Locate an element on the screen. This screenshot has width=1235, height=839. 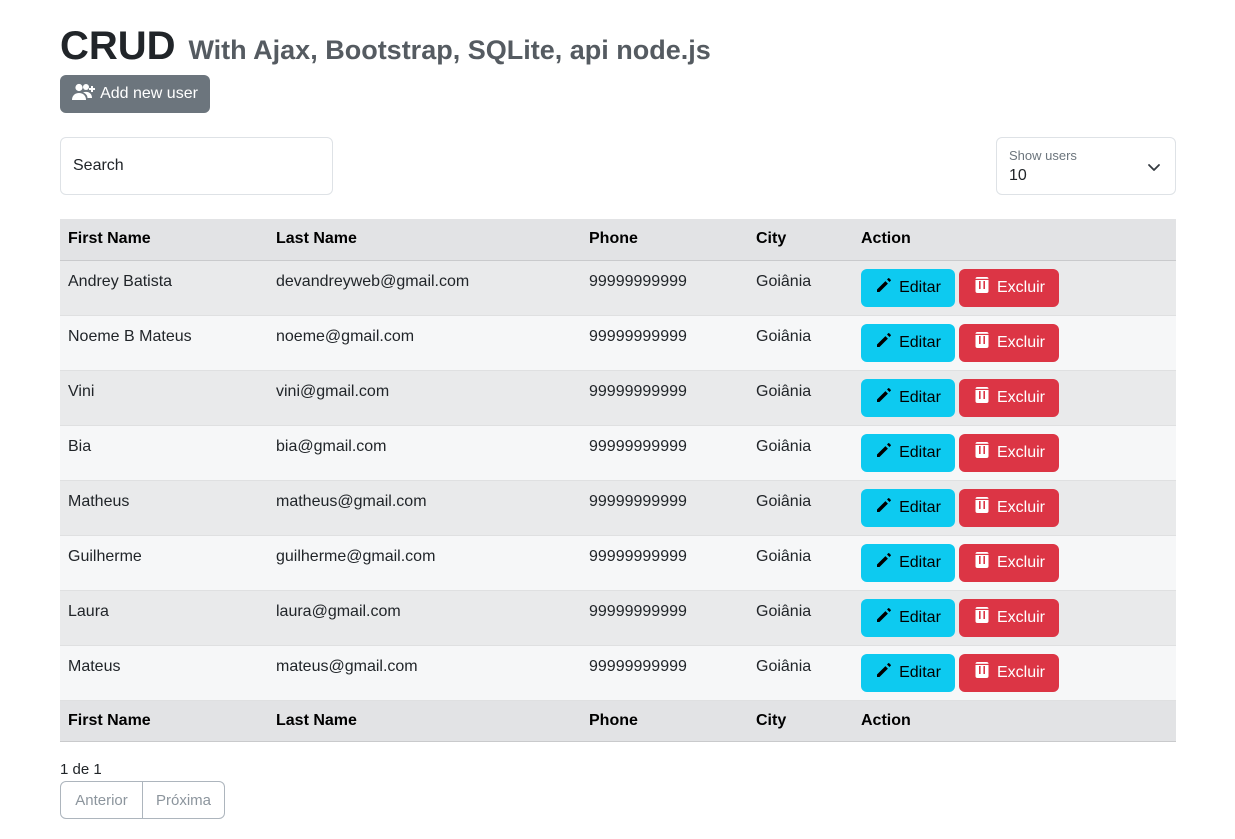
cell-last-name: vini@gmail.com is located at coordinates (333, 391).